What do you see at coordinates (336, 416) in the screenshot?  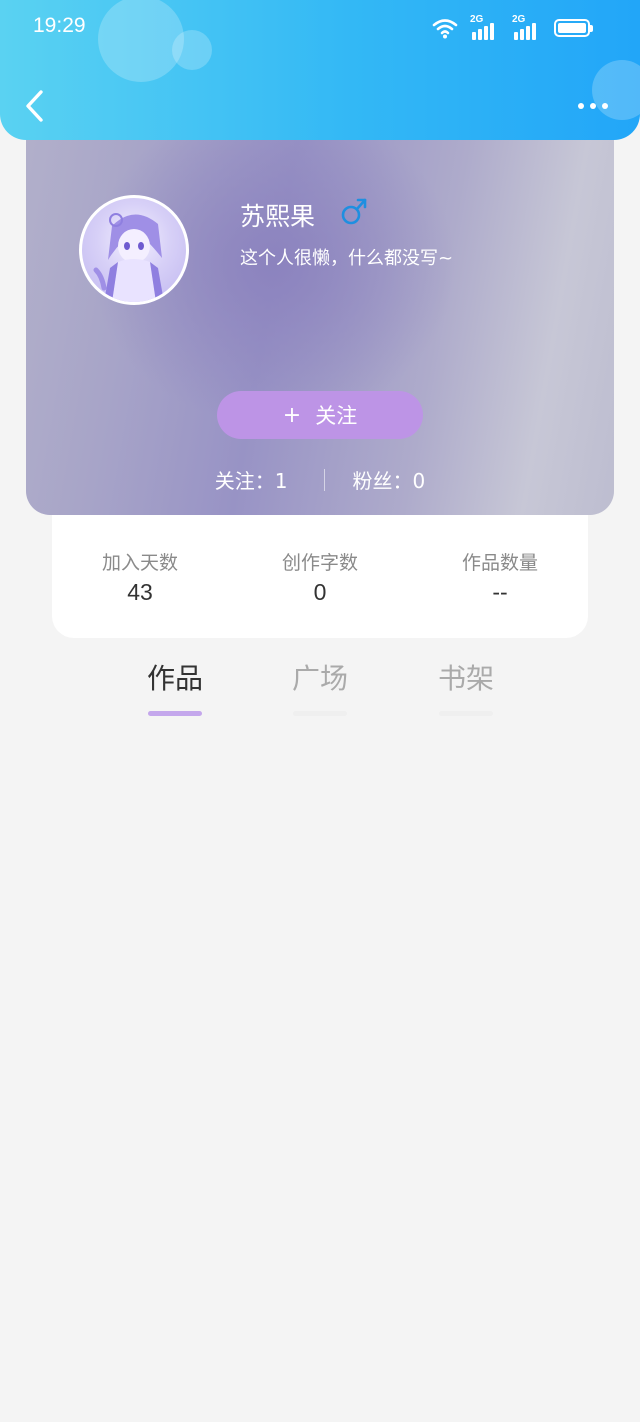 I see `follow-button-label: 关注` at bounding box center [336, 416].